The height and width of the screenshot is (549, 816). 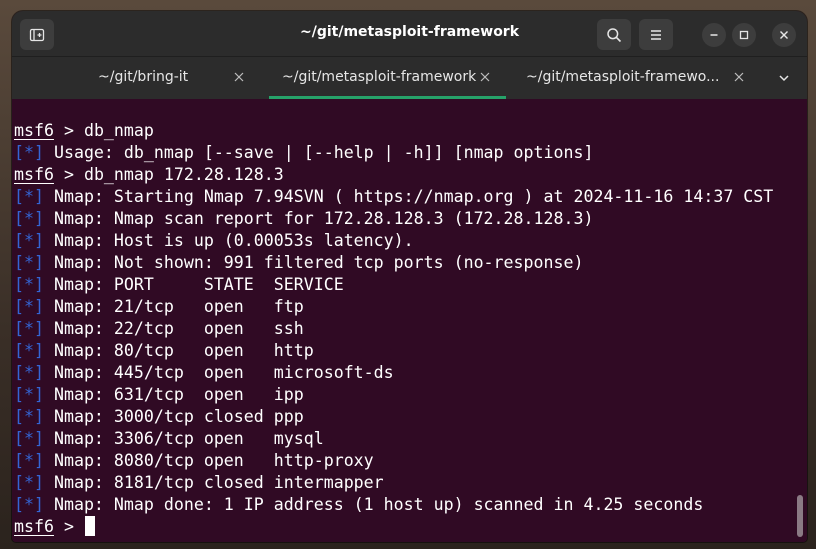 What do you see at coordinates (410, 307) in the screenshot?
I see `terminal-line: [*] Nmap: 21/tcp open ftp` at bounding box center [410, 307].